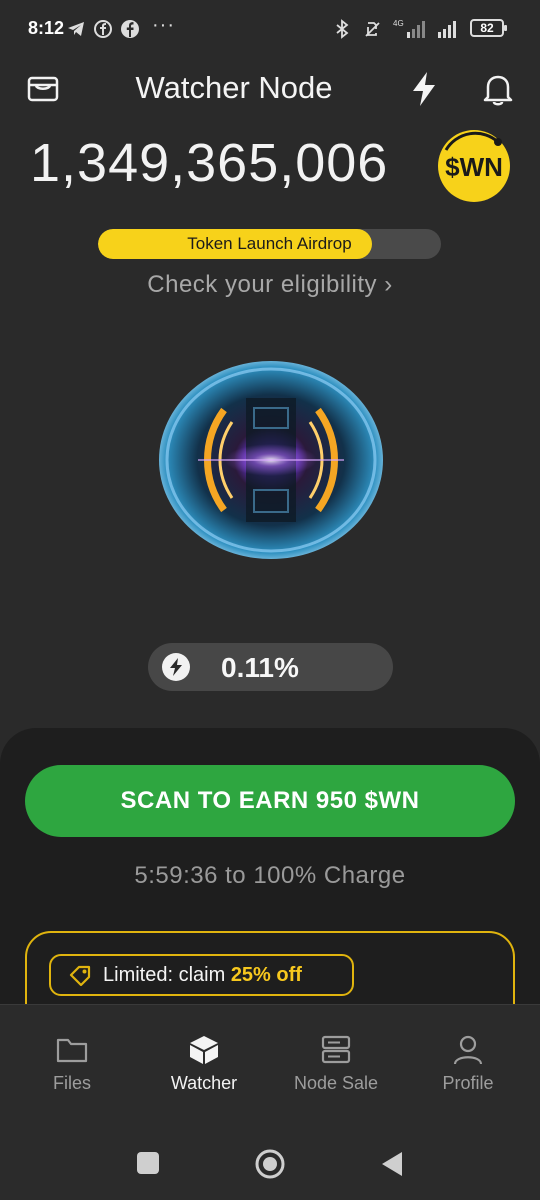 The height and width of the screenshot is (1200, 540). I want to click on check-eligibility-link: Check your eligibility ›, so click(270, 285).